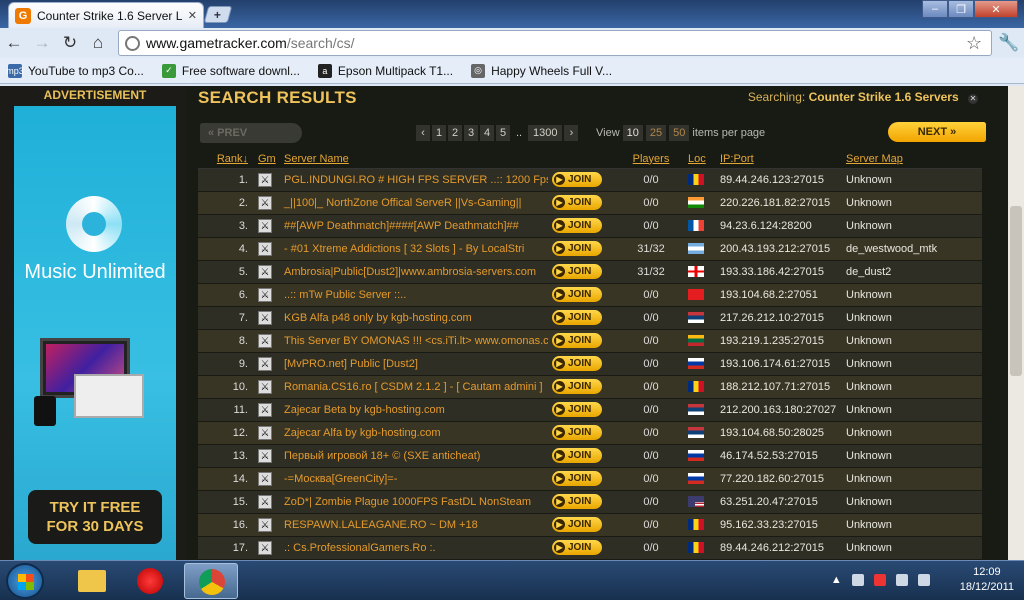 The width and height of the screenshot is (1024, 600). What do you see at coordinates (779, 410) in the screenshot?
I see `ip-port-link: 212.200.163.180:27027` at bounding box center [779, 410].